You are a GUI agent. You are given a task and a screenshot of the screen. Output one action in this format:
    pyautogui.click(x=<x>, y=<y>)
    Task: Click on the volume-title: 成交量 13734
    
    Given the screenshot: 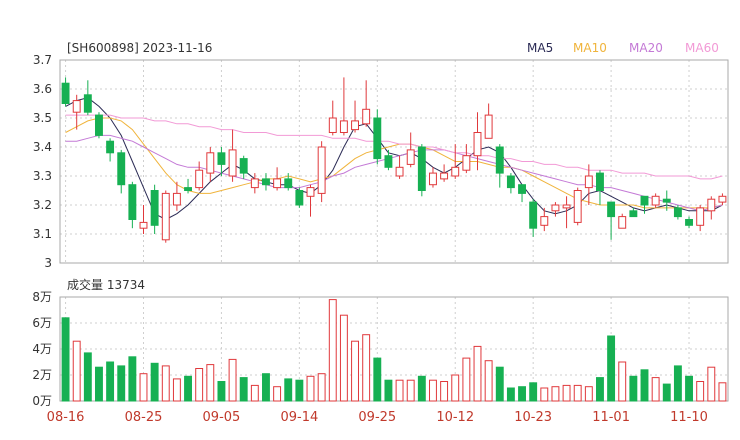 What is the action you would take?
    pyautogui.click(x=106, y=284)
    